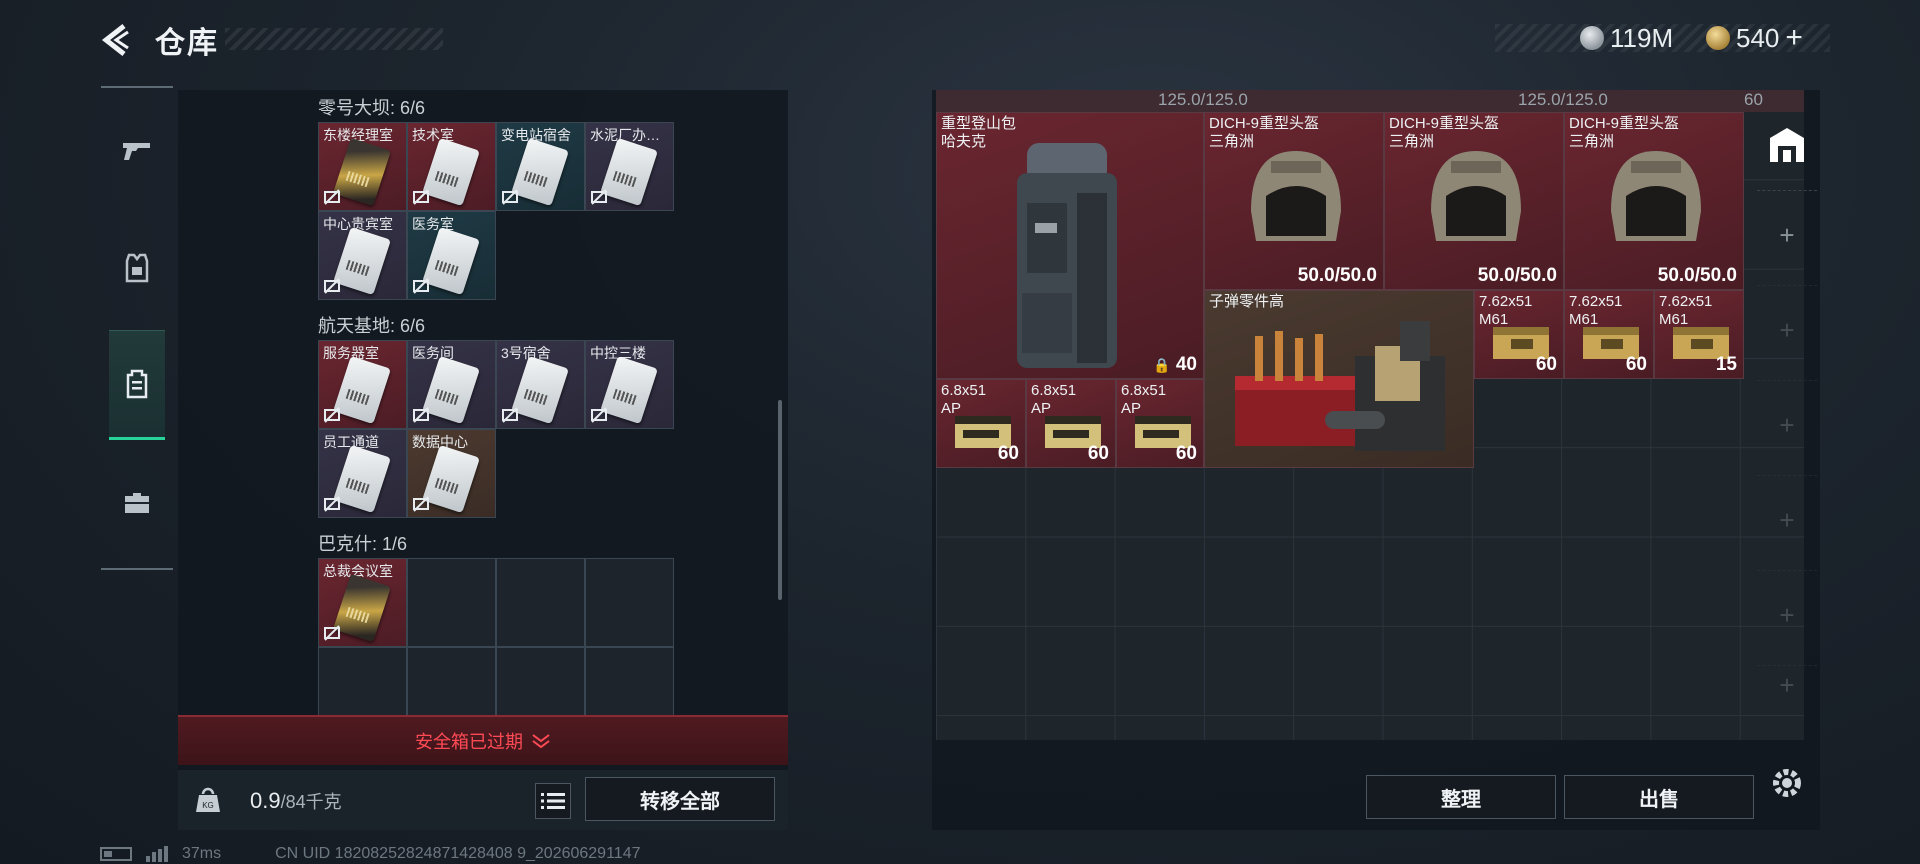  Describe the element at coordinates (960, 40) in the screenshot. I see `top-header: 仓库 119M 540 +` at that location.